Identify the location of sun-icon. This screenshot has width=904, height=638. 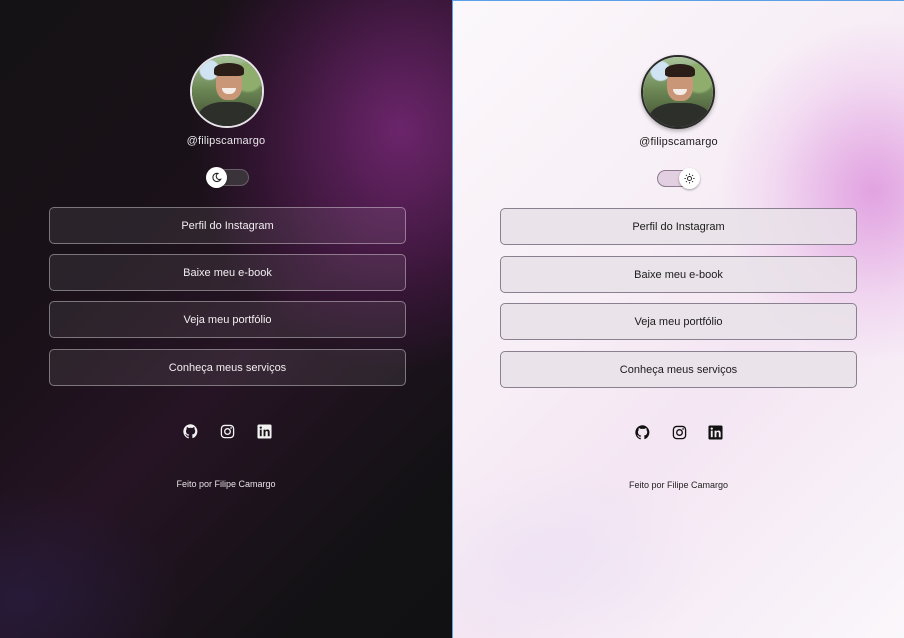
(689, 178).